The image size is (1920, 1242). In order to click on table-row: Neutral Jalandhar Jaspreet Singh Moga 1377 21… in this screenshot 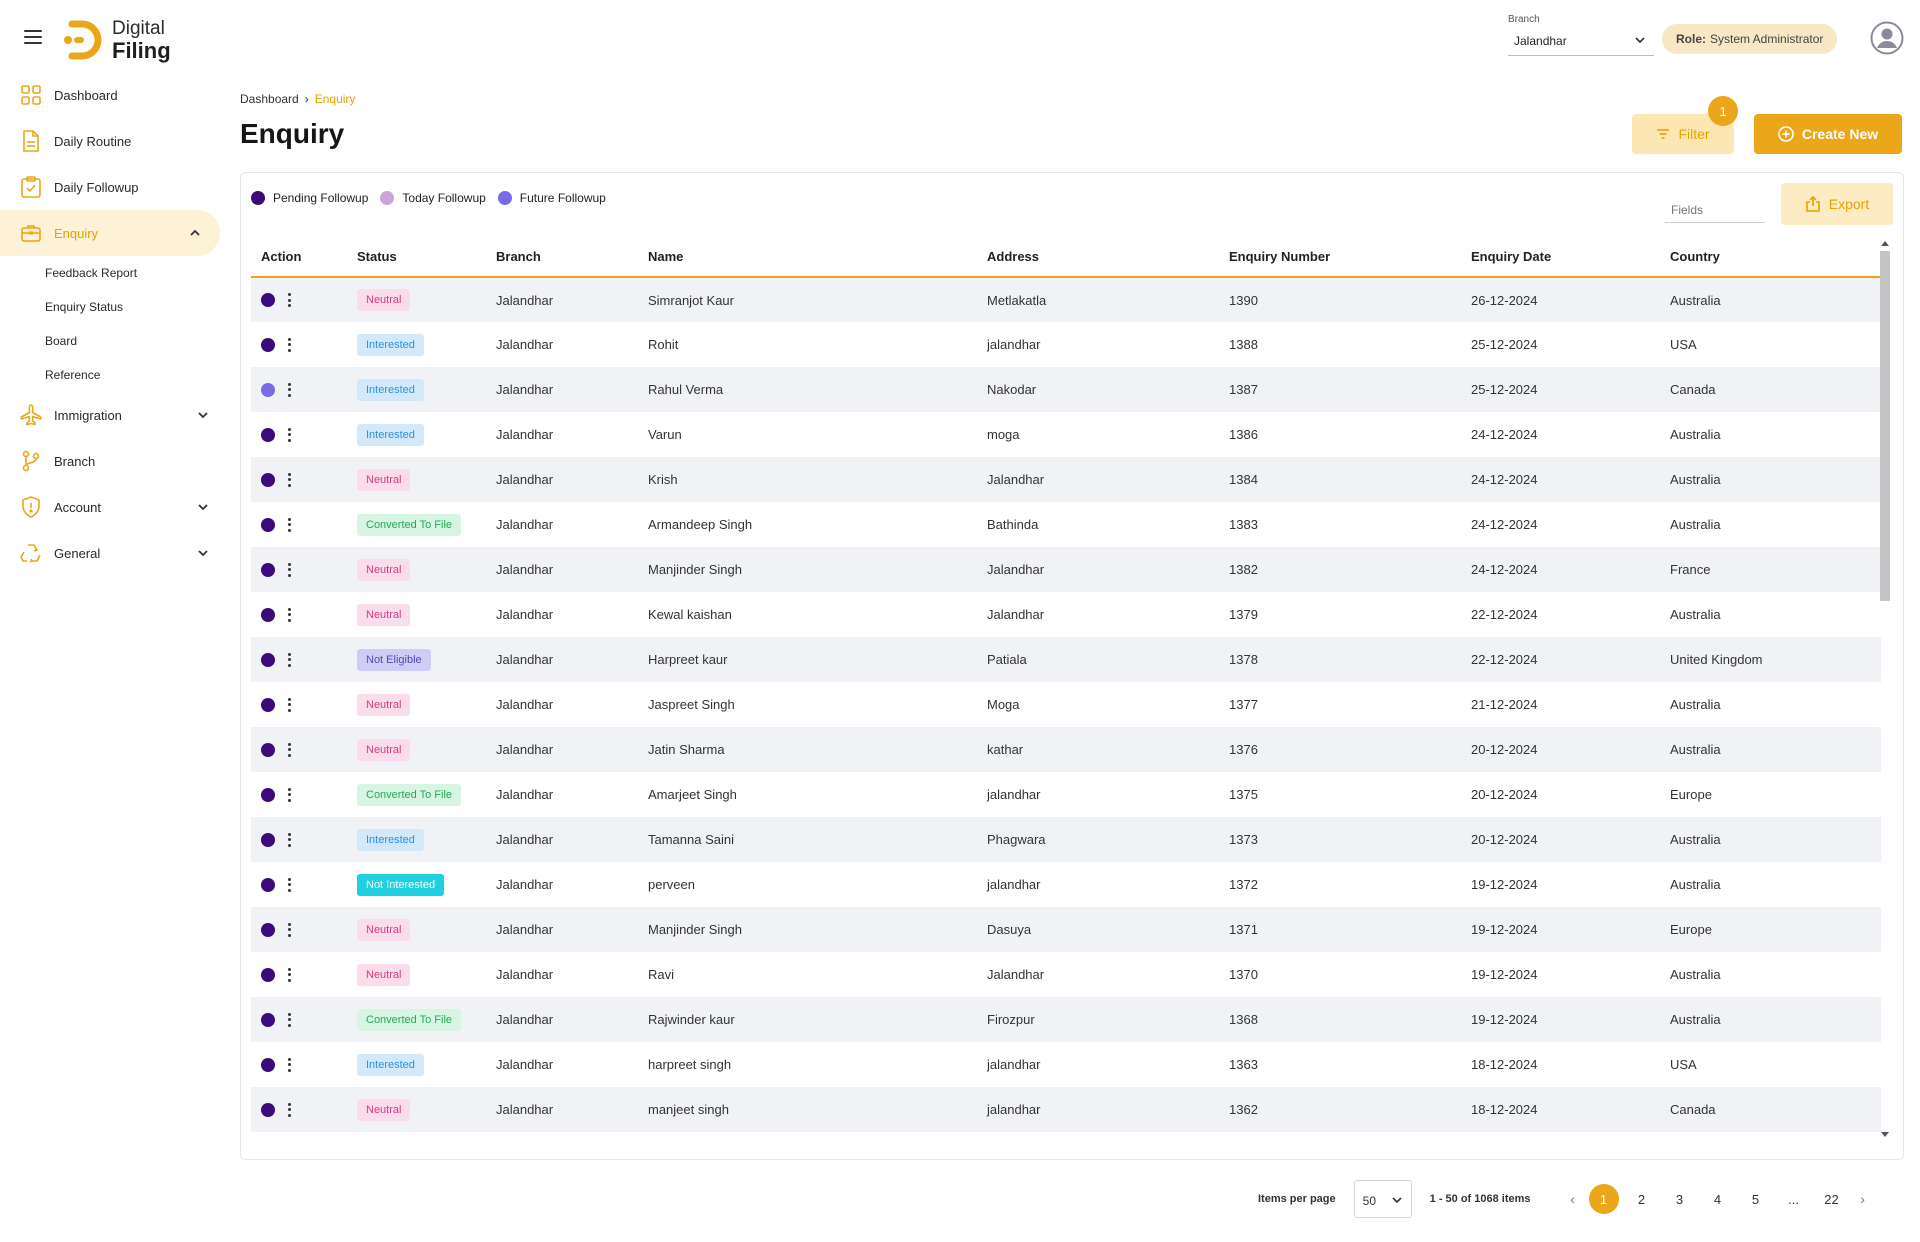, I will do `click(1066, 704)`.